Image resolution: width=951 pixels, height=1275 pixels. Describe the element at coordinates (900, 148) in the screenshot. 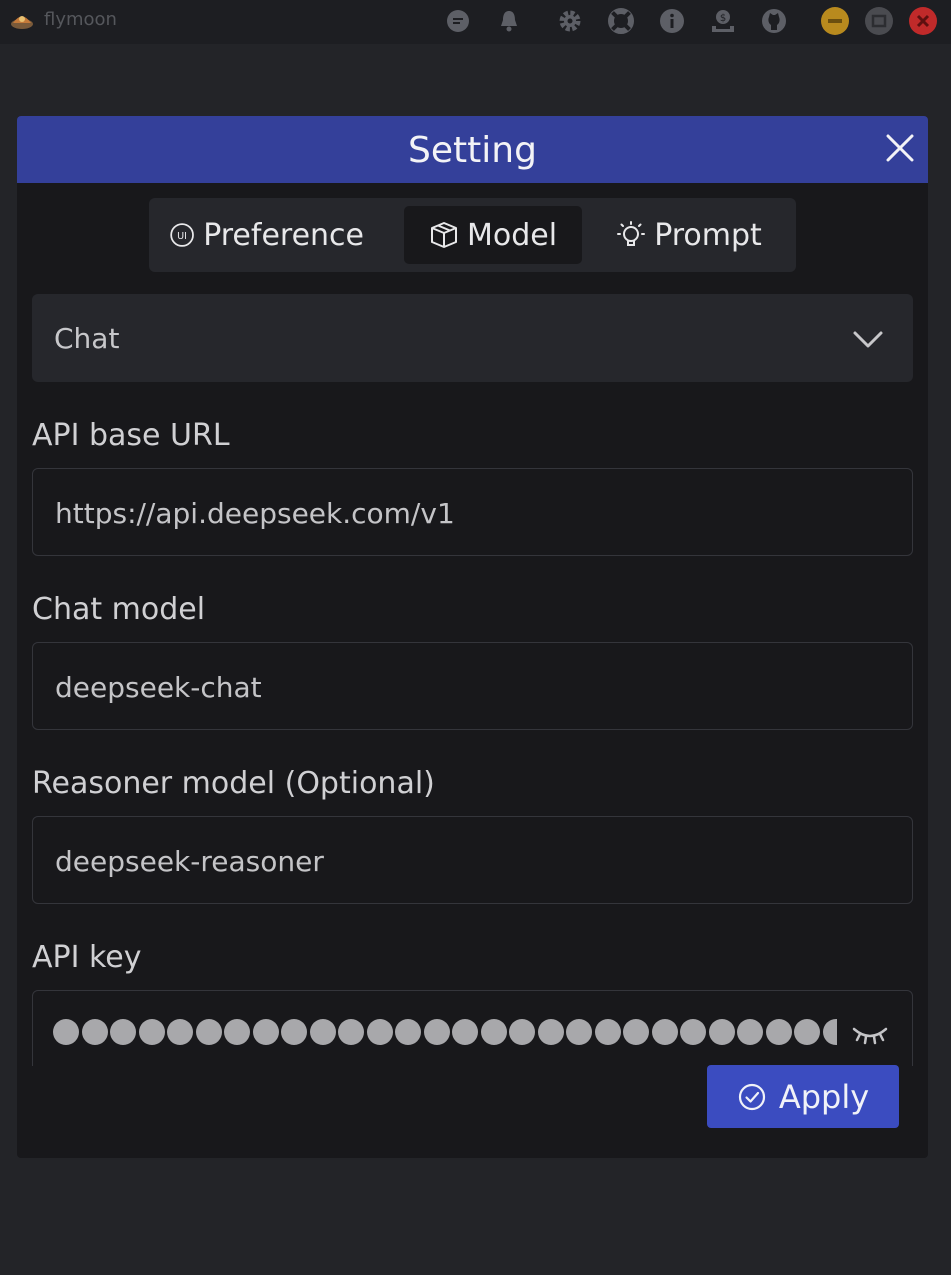

I see `close-dialog-icon` at that location.